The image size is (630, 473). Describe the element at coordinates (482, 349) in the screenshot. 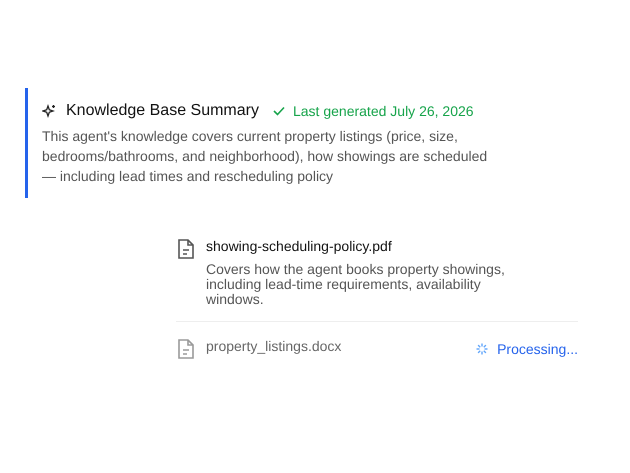

I see `spinner-icon` at that location.